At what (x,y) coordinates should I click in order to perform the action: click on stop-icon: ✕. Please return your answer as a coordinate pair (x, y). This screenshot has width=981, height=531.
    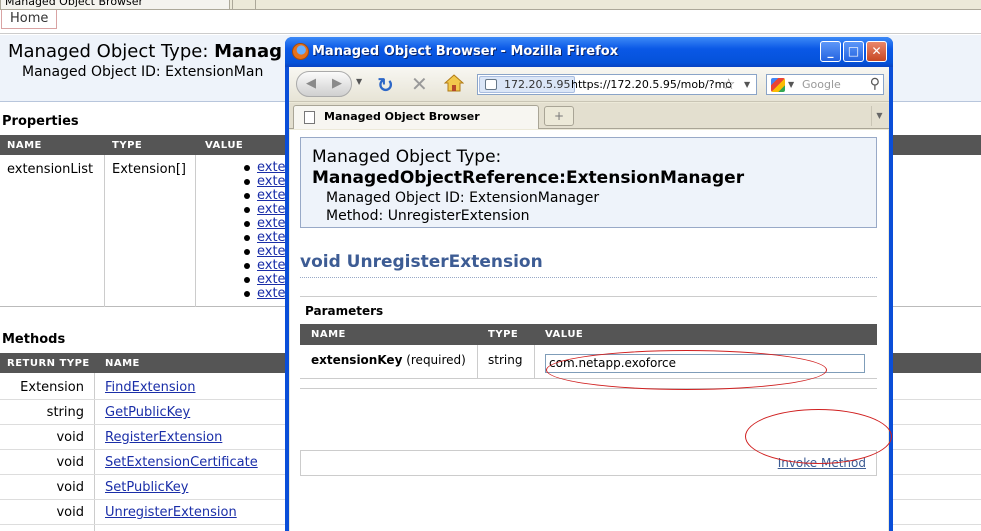
    Looking at the image, I should click on (419, 84).